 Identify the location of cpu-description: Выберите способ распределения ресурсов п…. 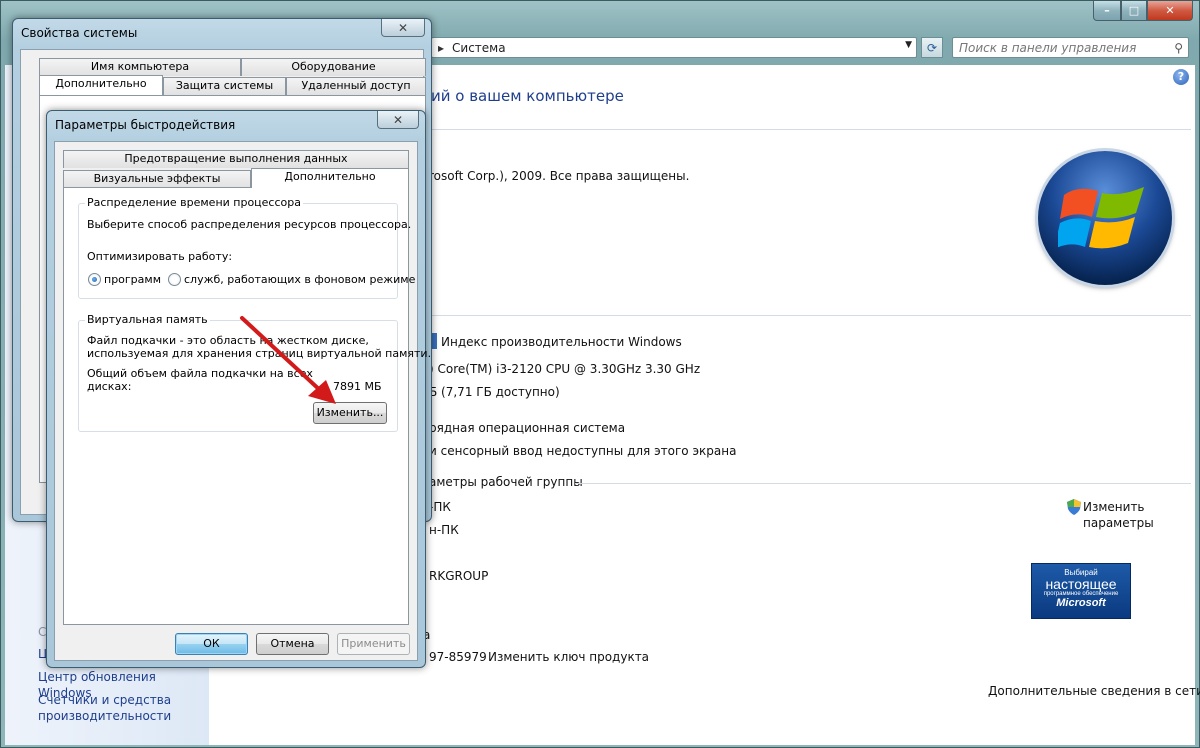
(249, 224).